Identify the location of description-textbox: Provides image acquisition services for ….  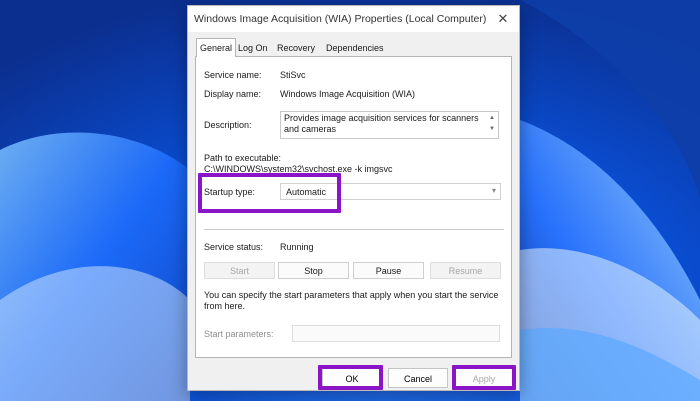
(389, 125).